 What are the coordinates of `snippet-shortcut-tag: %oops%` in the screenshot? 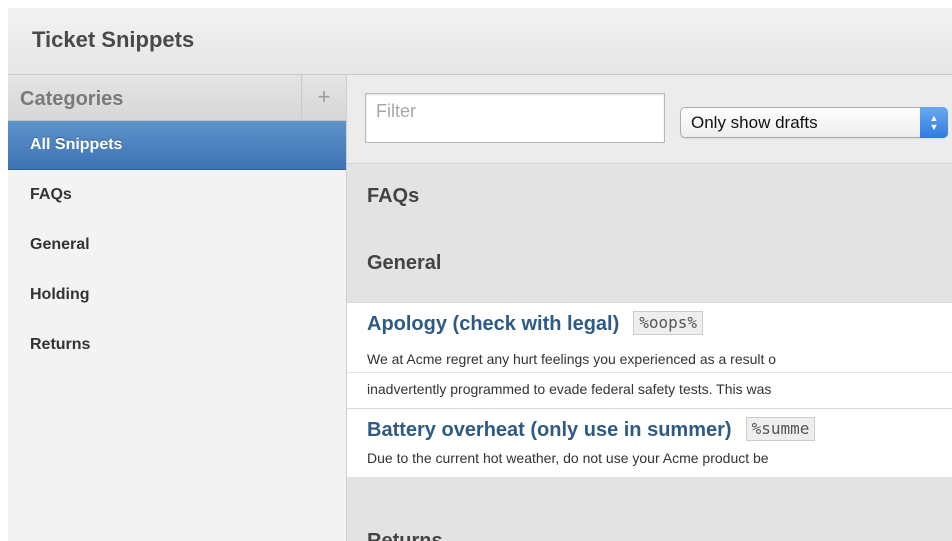 It's located at (668, 323).